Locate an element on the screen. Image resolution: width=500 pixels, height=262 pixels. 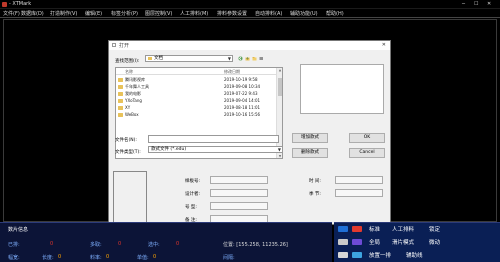
file-name: WeBox is located at coordinates (132, 114).